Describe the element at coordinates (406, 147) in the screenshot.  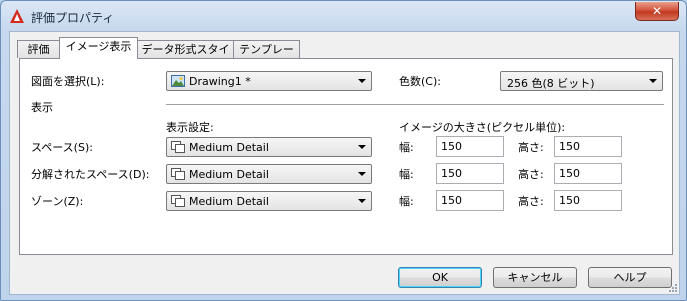
I see `space-width-label: 幅:` at that location.